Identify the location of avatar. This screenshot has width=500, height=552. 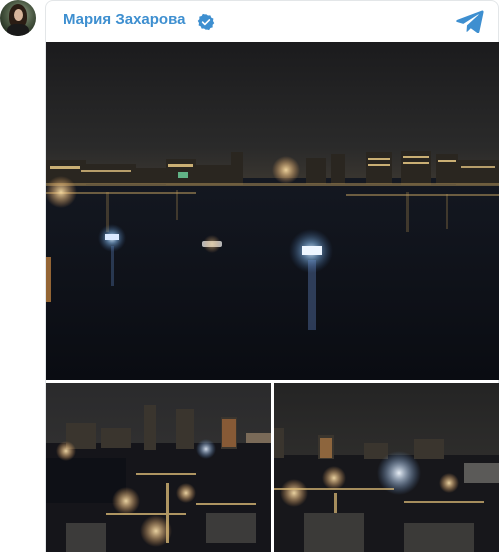
(18, 18).